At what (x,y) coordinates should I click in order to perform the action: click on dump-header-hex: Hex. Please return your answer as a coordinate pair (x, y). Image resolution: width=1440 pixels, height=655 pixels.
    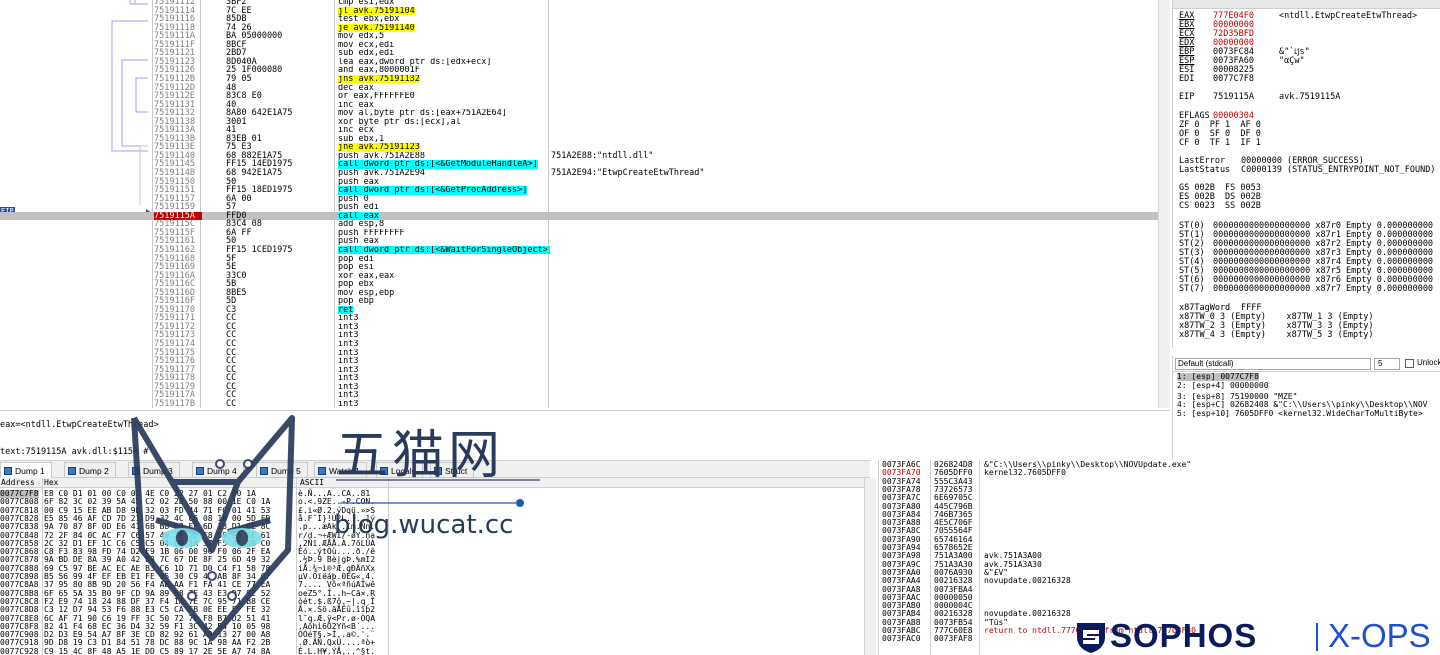
    Looking at the image, I should click on (51, 482).